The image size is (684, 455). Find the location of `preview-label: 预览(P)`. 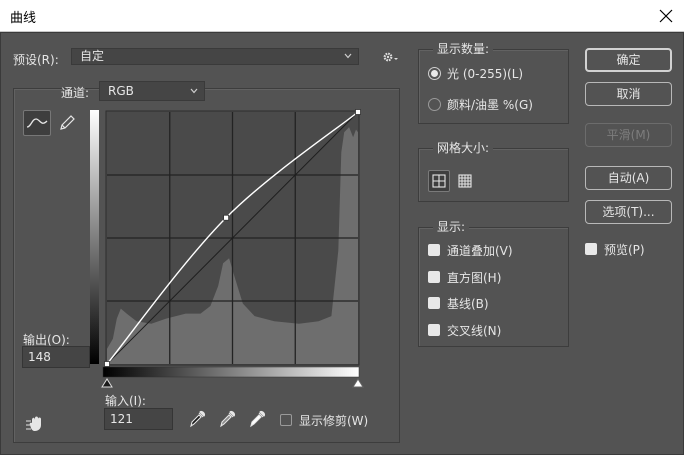

preview-label: 预览(P) is located at coordinates (624, 250).